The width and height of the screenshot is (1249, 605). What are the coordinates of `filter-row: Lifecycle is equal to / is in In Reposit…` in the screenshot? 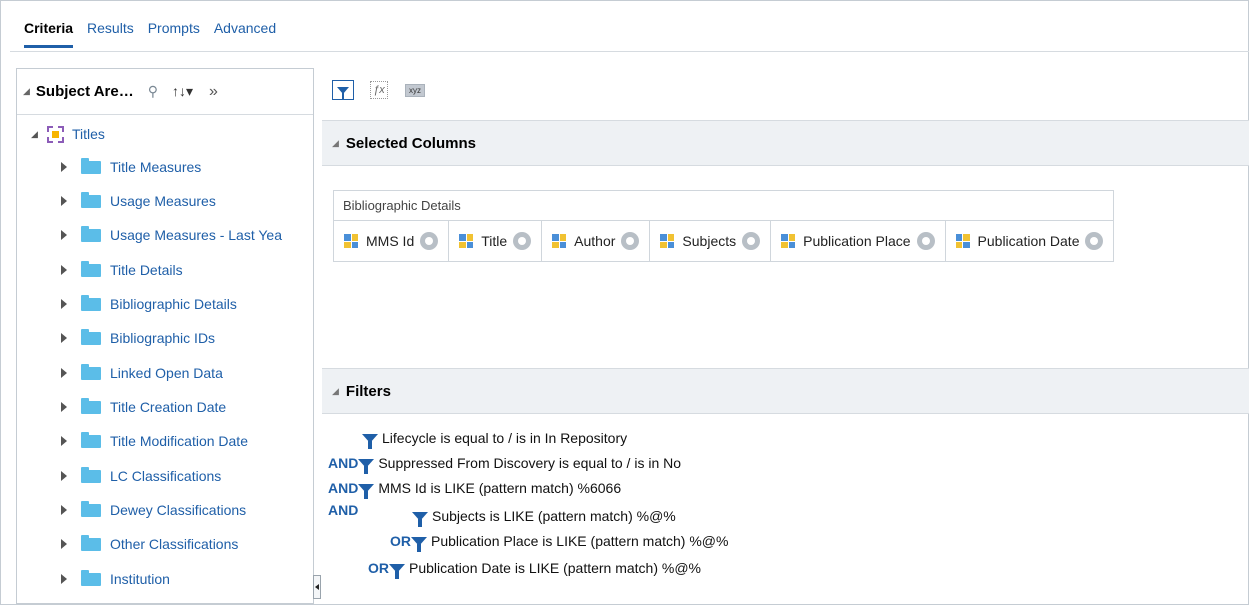 It's located at (494, 438).